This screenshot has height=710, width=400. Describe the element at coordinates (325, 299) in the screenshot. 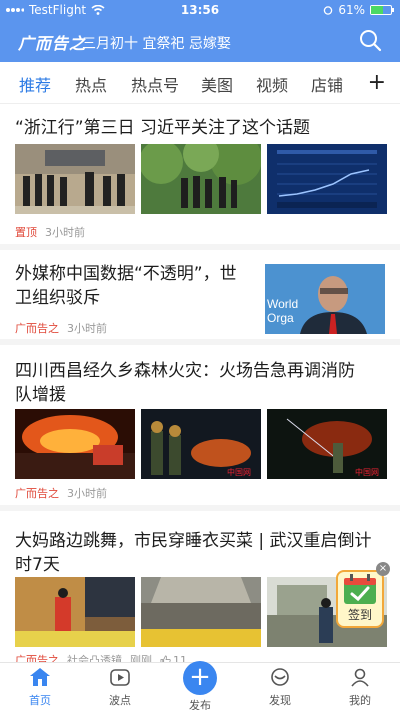

I see `article-thumbnail: World Orga` at that location.